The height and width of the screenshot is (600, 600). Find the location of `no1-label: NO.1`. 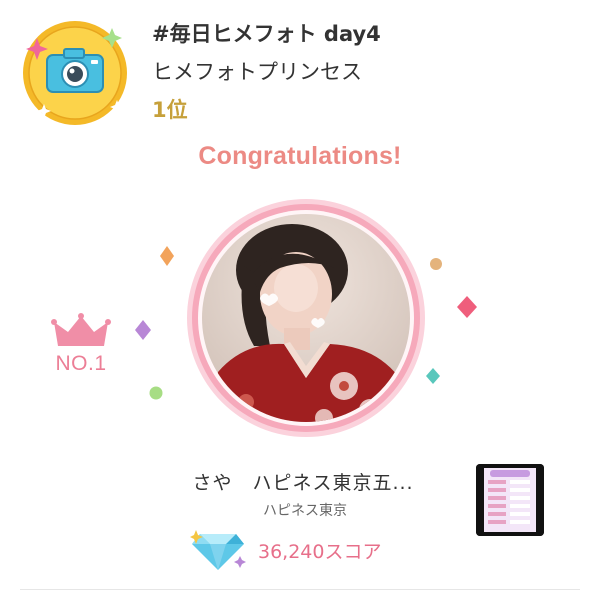

no1-label: NO.1 is located at coordinates (81, 363).